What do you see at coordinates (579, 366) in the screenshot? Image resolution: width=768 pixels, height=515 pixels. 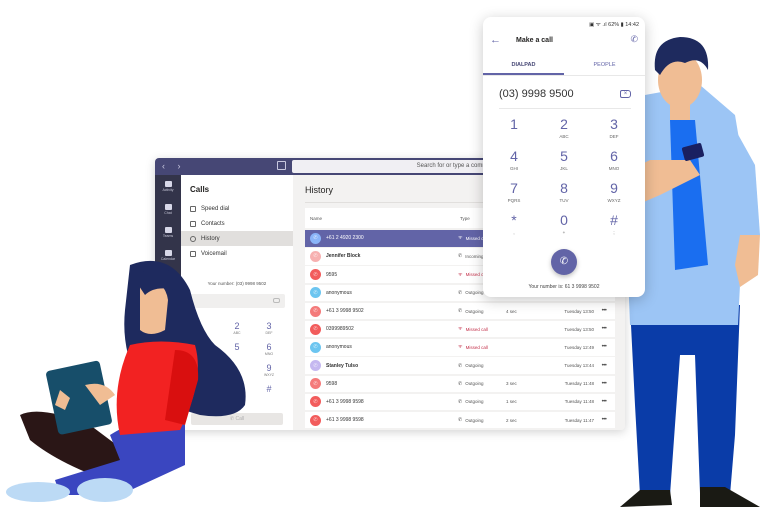 I see `call-time: Tuesday 13:44` at bounding box center [579, 366].